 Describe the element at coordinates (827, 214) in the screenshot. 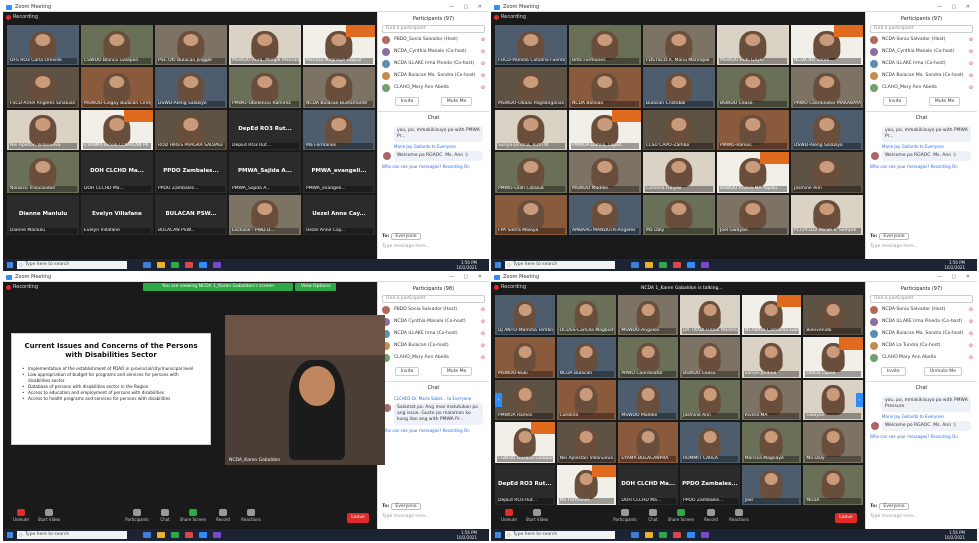

I see `video-tile: PCCPI-LD2 Micah V. Sempre` at that location.